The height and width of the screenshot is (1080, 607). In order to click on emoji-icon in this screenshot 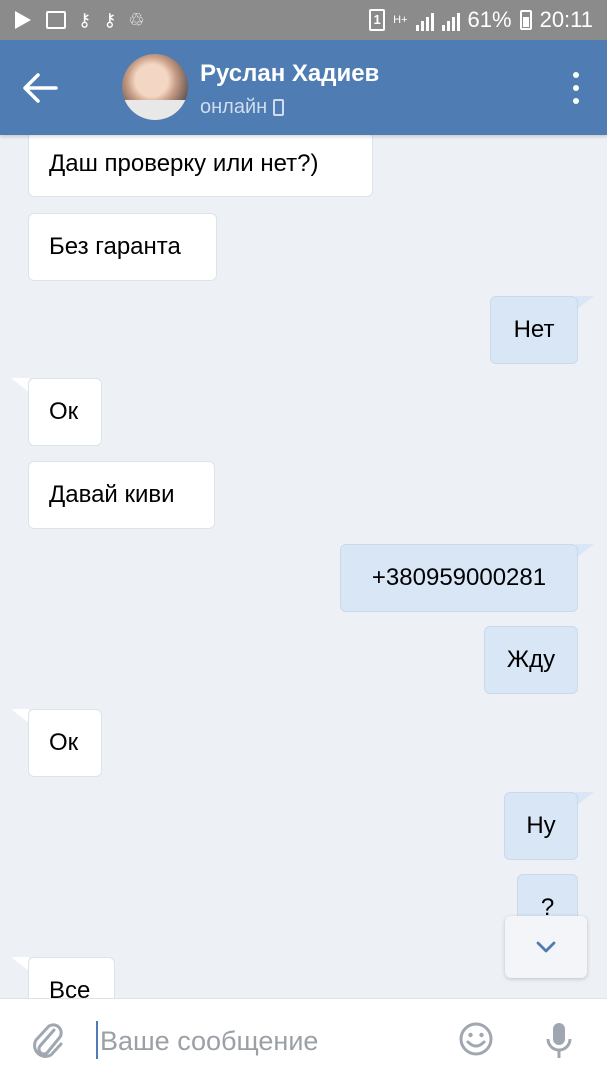, I will do `click(476, 1039)`.